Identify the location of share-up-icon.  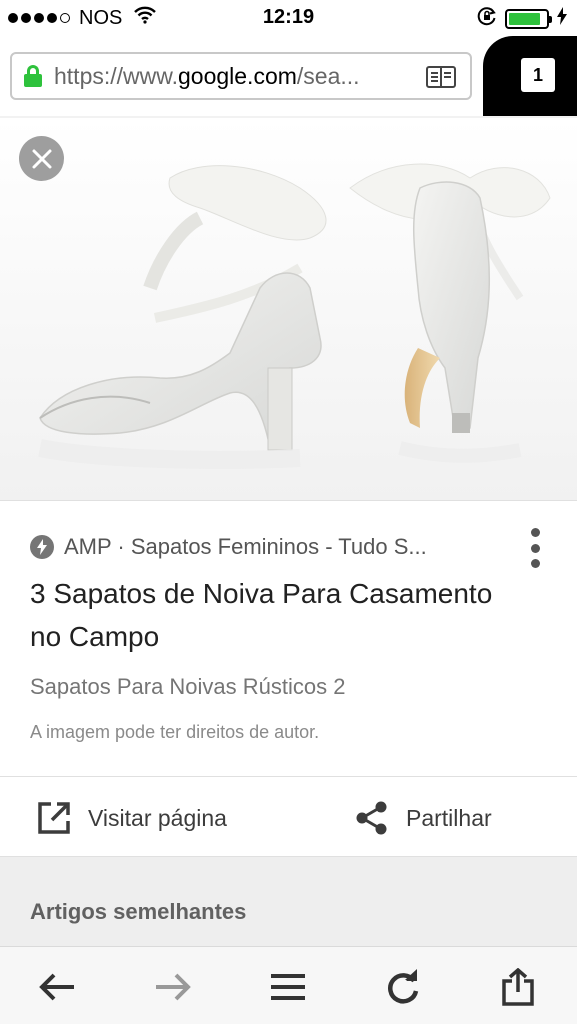
(518, 987).